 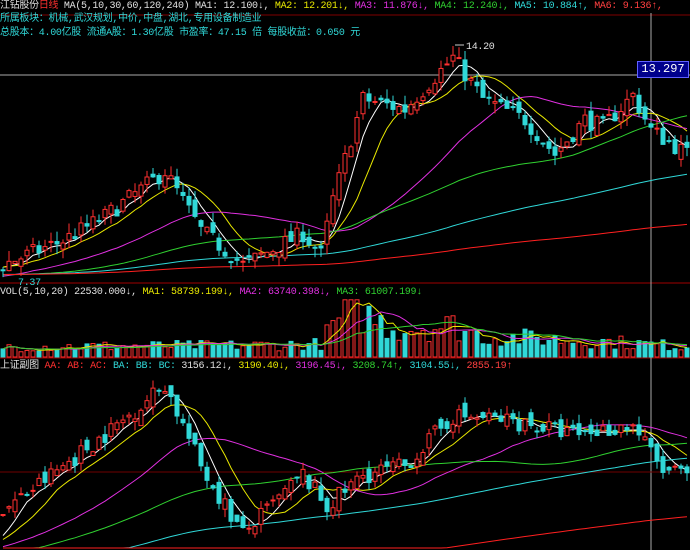 What do you see at coordinates (285, 292) in the screenshot?
I see `vol-ma2: MA2: 63740.398↓,` at bounding box center [285, 292].